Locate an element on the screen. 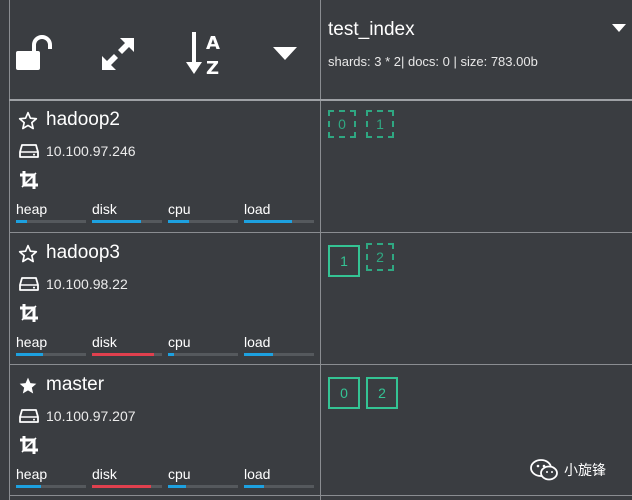  node-name: hadoop2 is located at coordinates (83, 120).